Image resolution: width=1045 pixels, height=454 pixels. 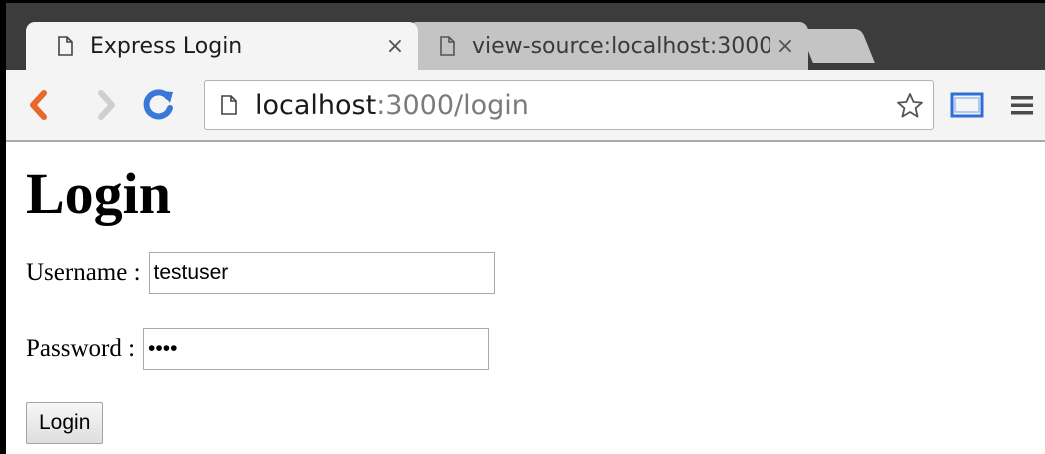 I want to click on star-icon, so click(x=910, y=105).